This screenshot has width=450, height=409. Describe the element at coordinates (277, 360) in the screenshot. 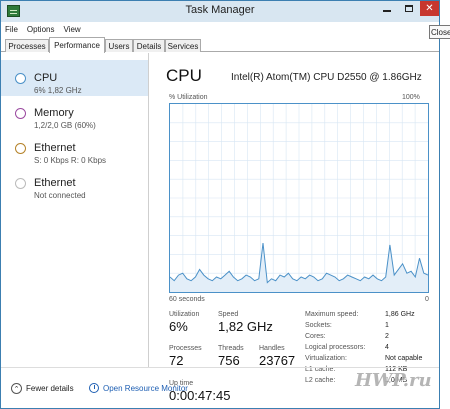

I see `stat-value: 23767` at that location.